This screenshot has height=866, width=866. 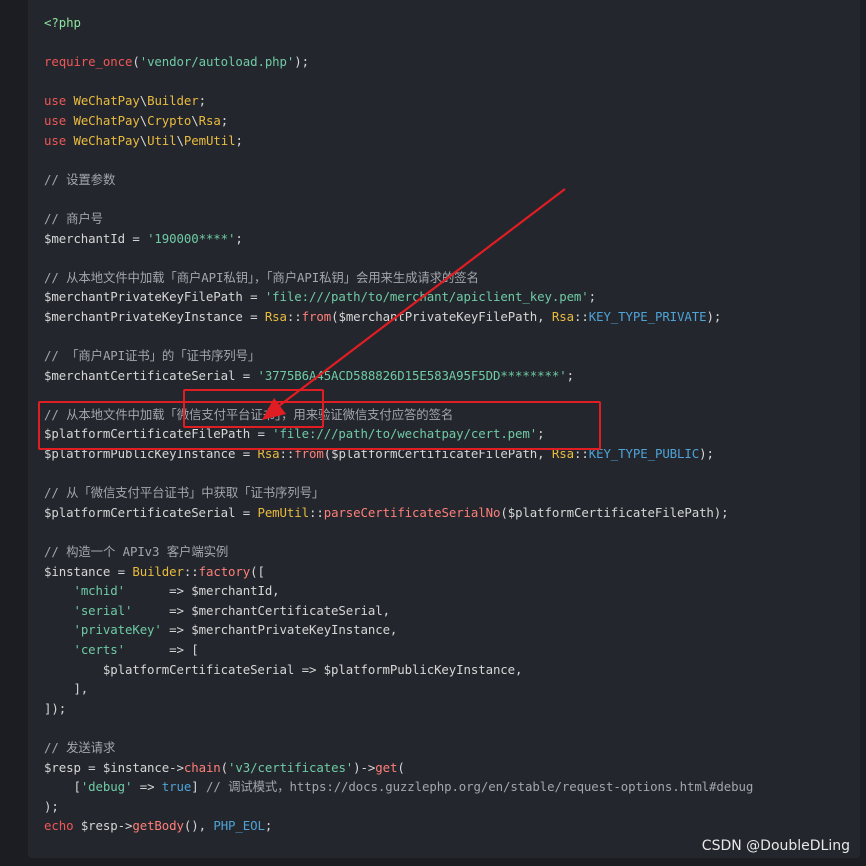 I want to click on code-token-comment: // 发送请求, so click(x=80, y=747).